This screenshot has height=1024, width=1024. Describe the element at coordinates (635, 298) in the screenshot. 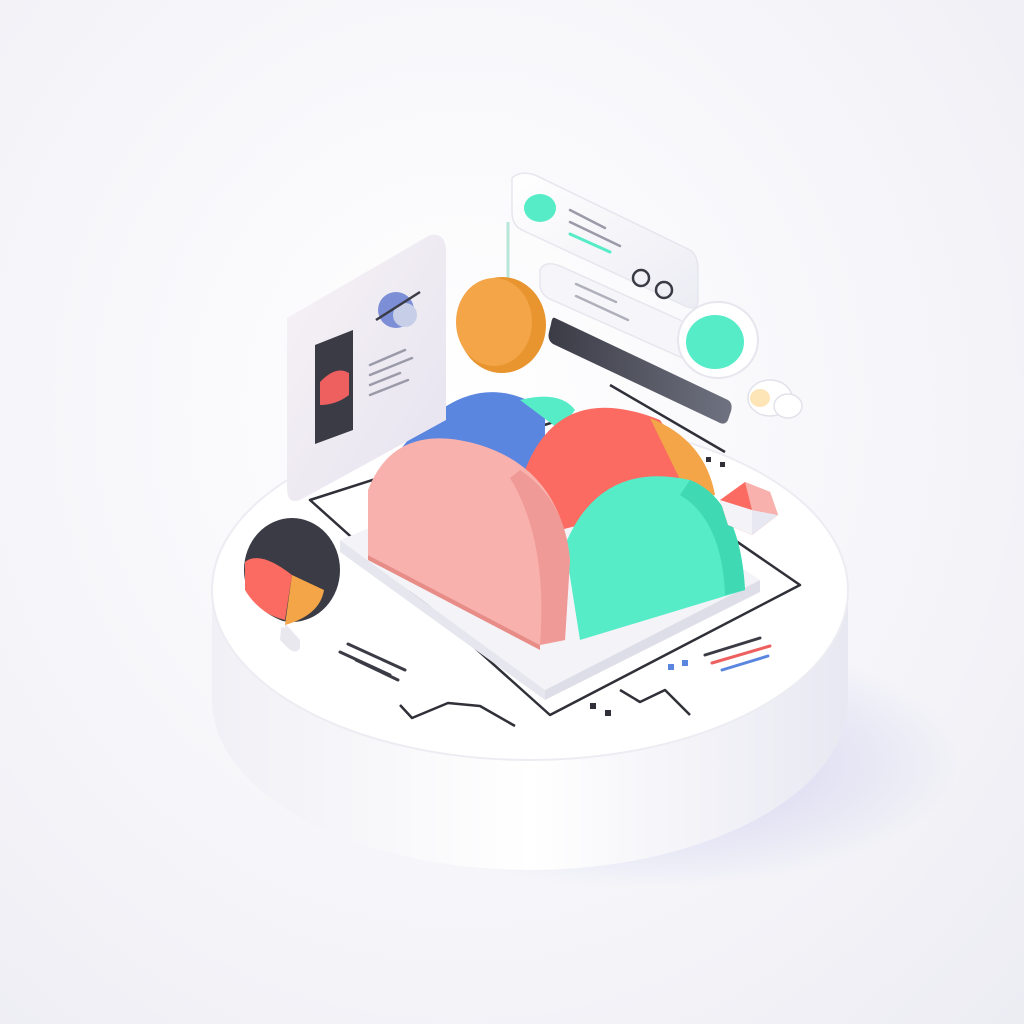

I see `floating-panel-icon` at that location.